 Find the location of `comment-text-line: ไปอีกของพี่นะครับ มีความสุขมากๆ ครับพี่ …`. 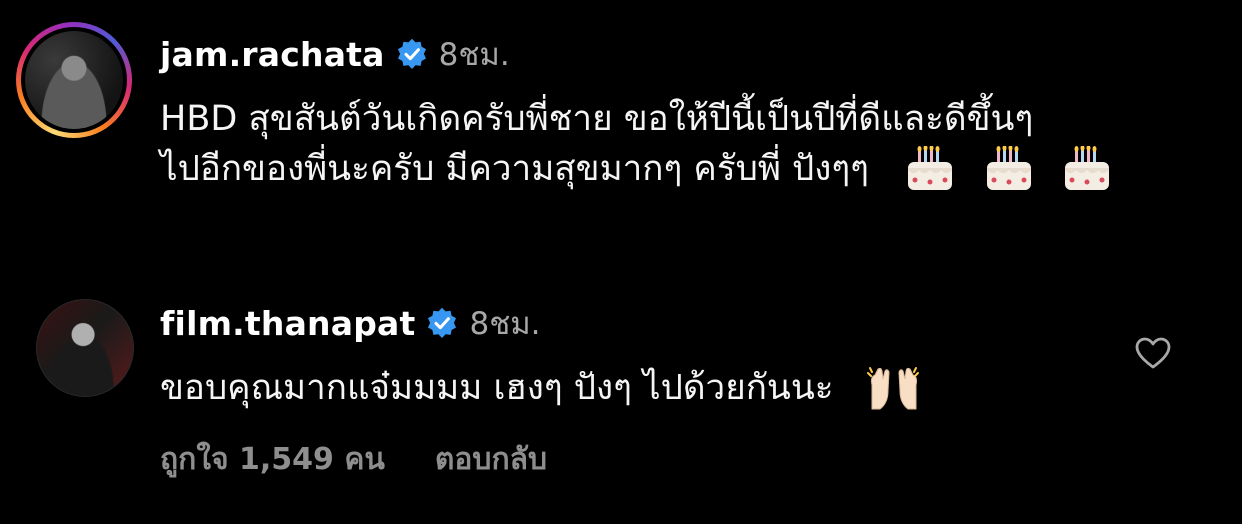

comment-text-line: ไปอีกของพี่นะครับ มีความสุขมากๆ ครับพี่ … is located at coordinates (680, 169).